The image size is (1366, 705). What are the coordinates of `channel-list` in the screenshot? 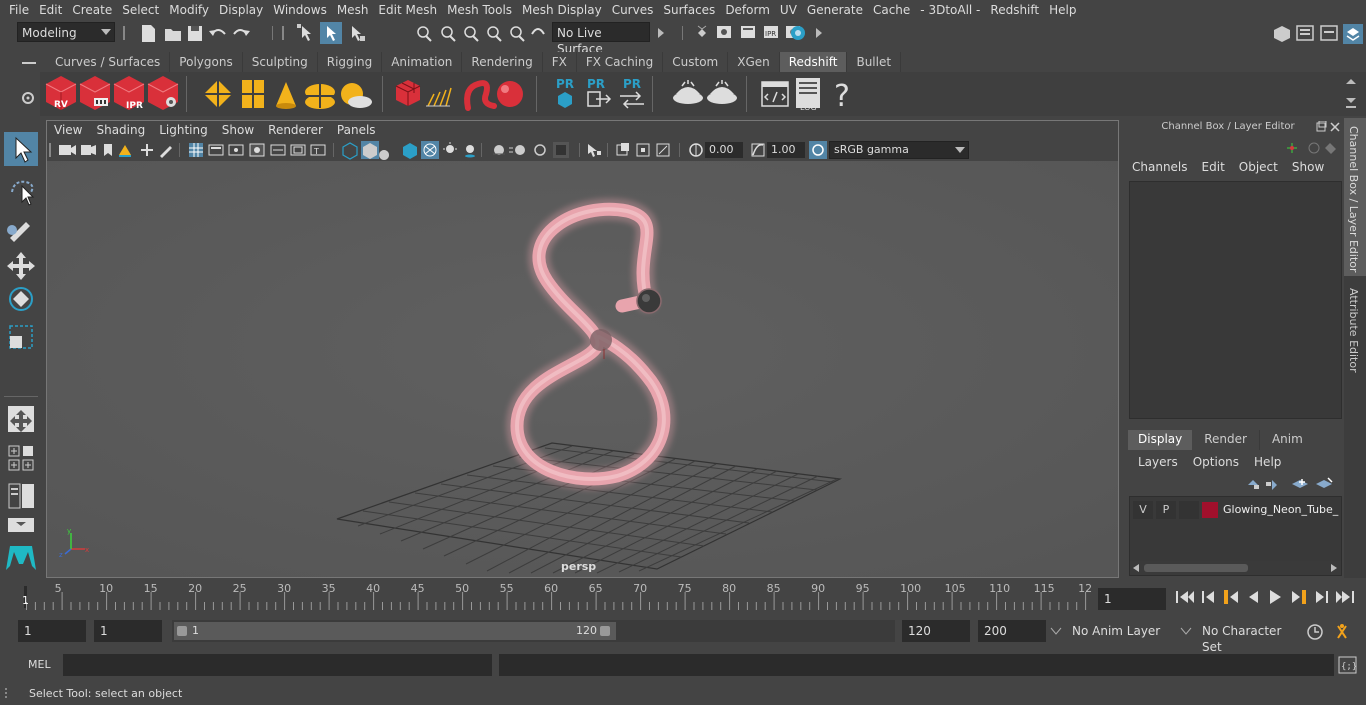 It's located at (1235, 300).